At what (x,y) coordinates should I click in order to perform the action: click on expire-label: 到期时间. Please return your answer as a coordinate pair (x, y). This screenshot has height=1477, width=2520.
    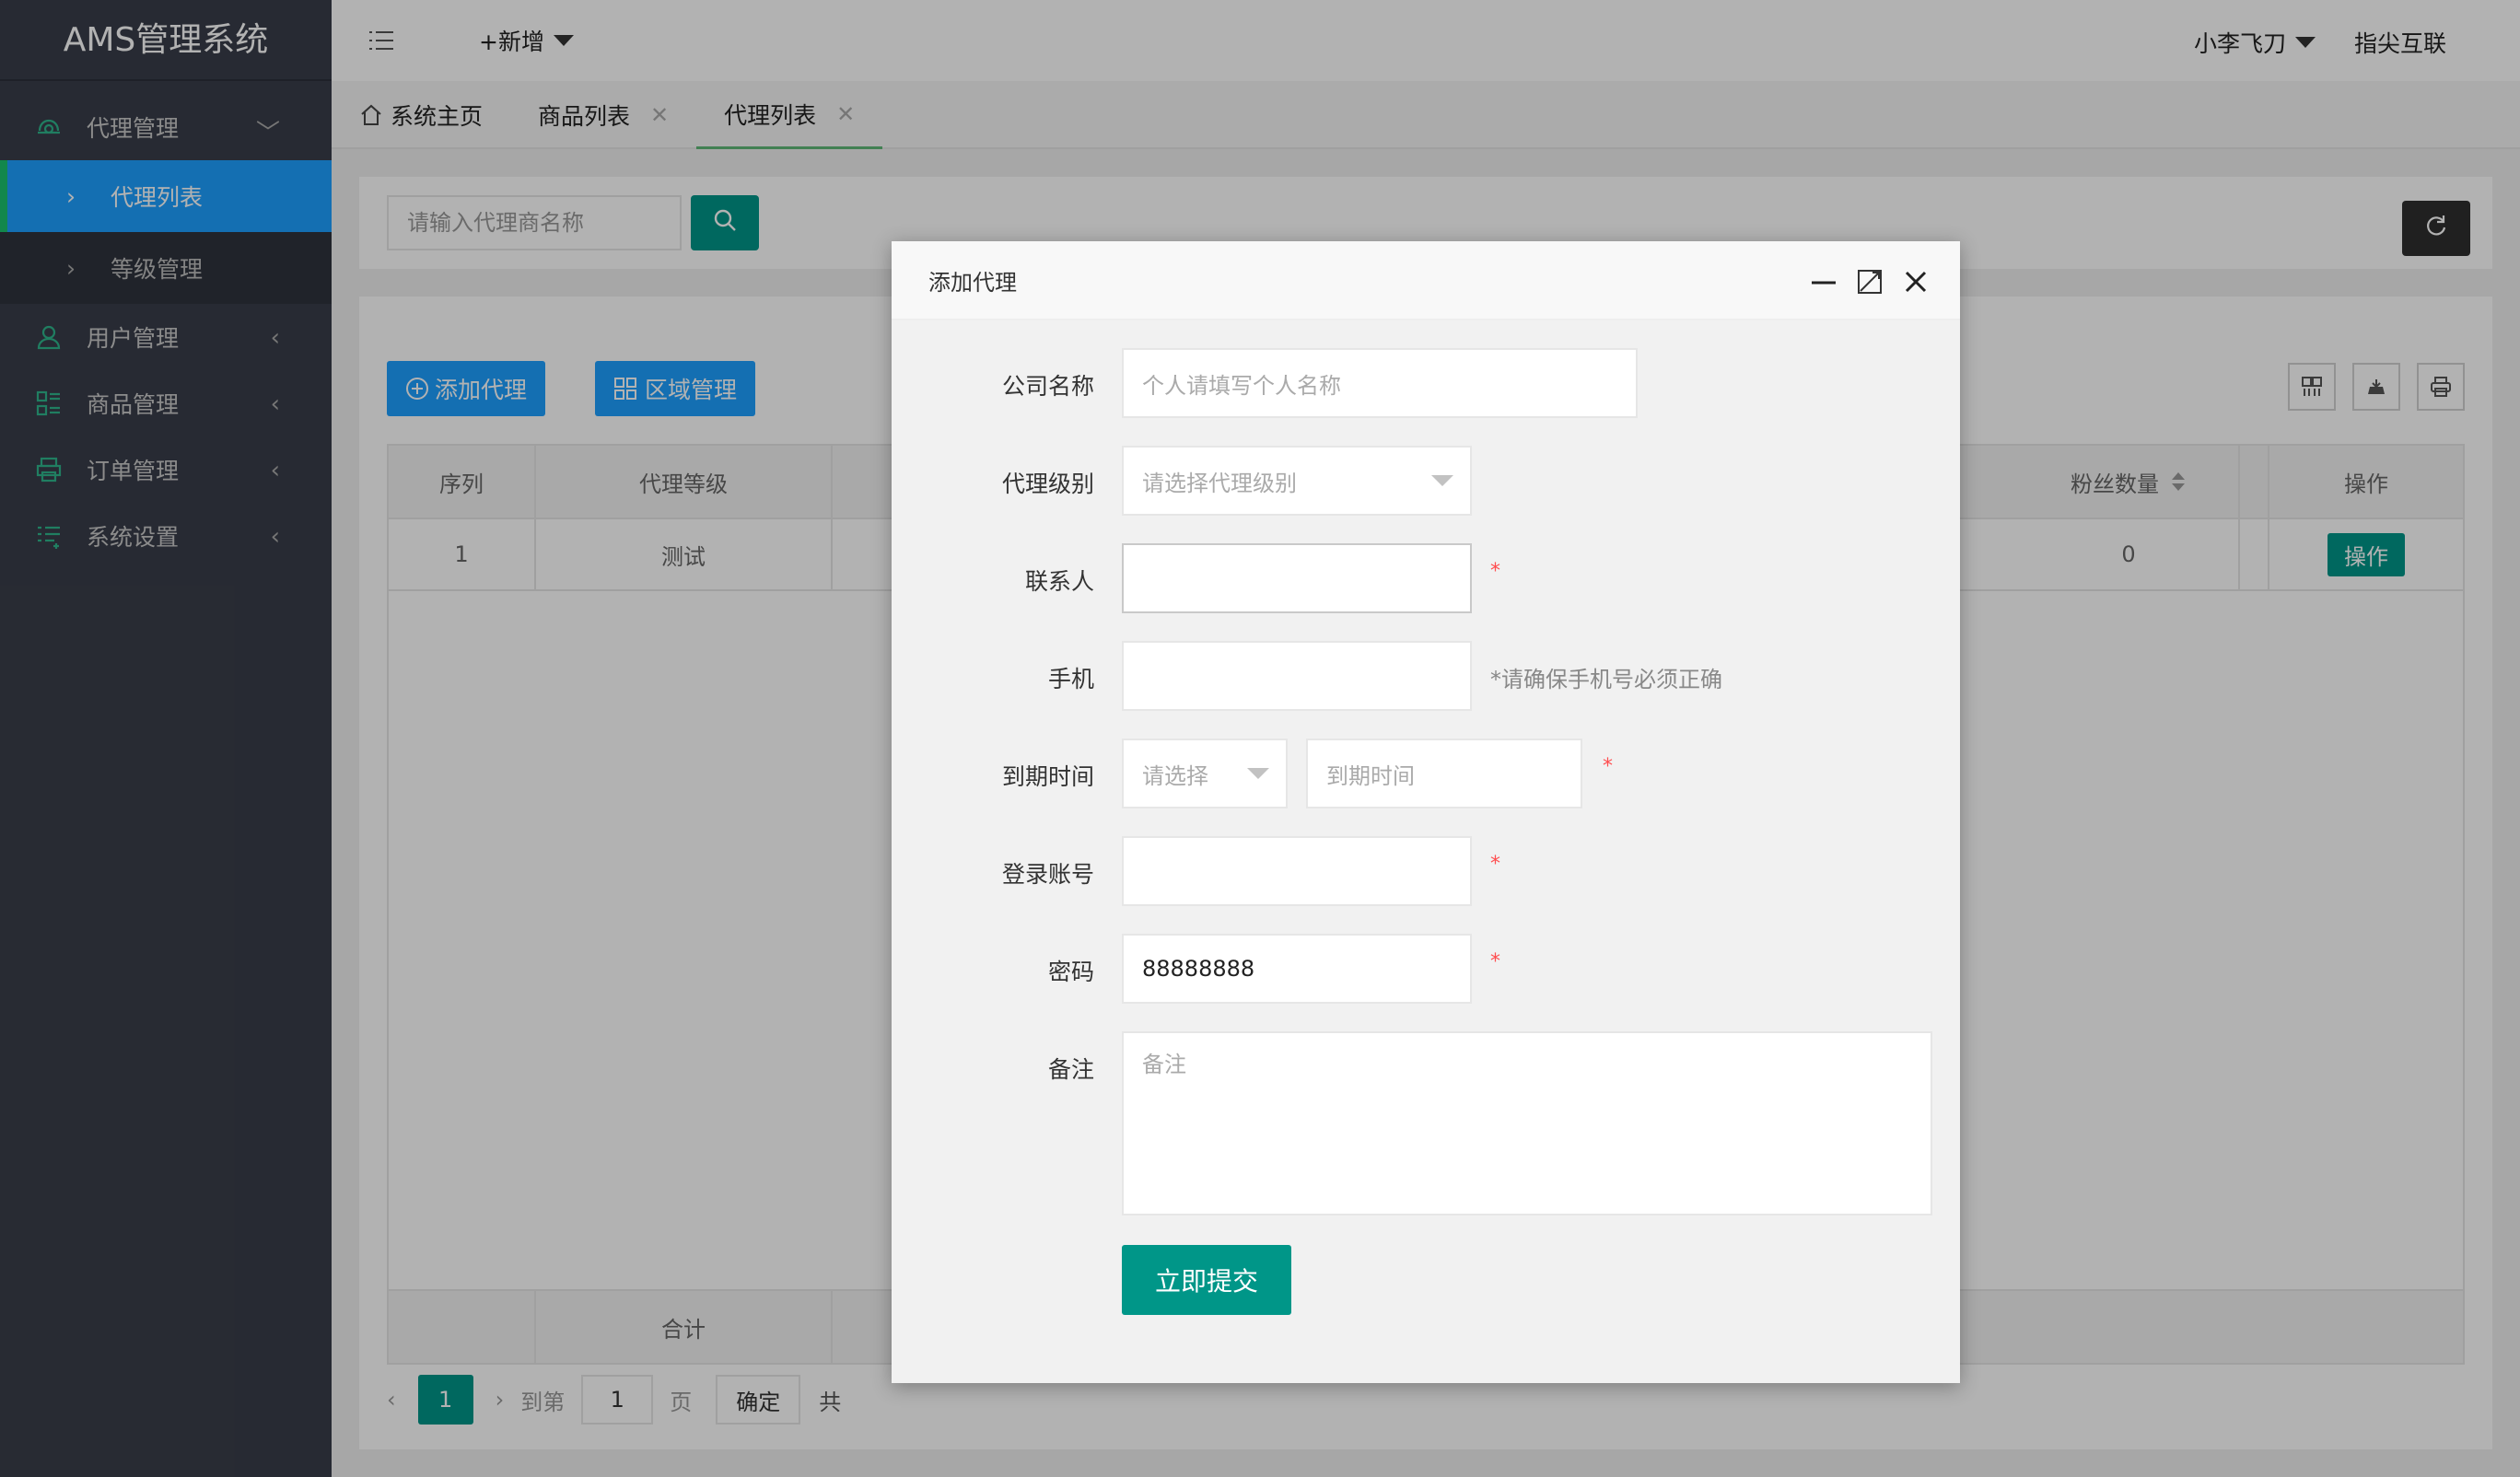
    Looking at the image, I should click on (1047, 776).